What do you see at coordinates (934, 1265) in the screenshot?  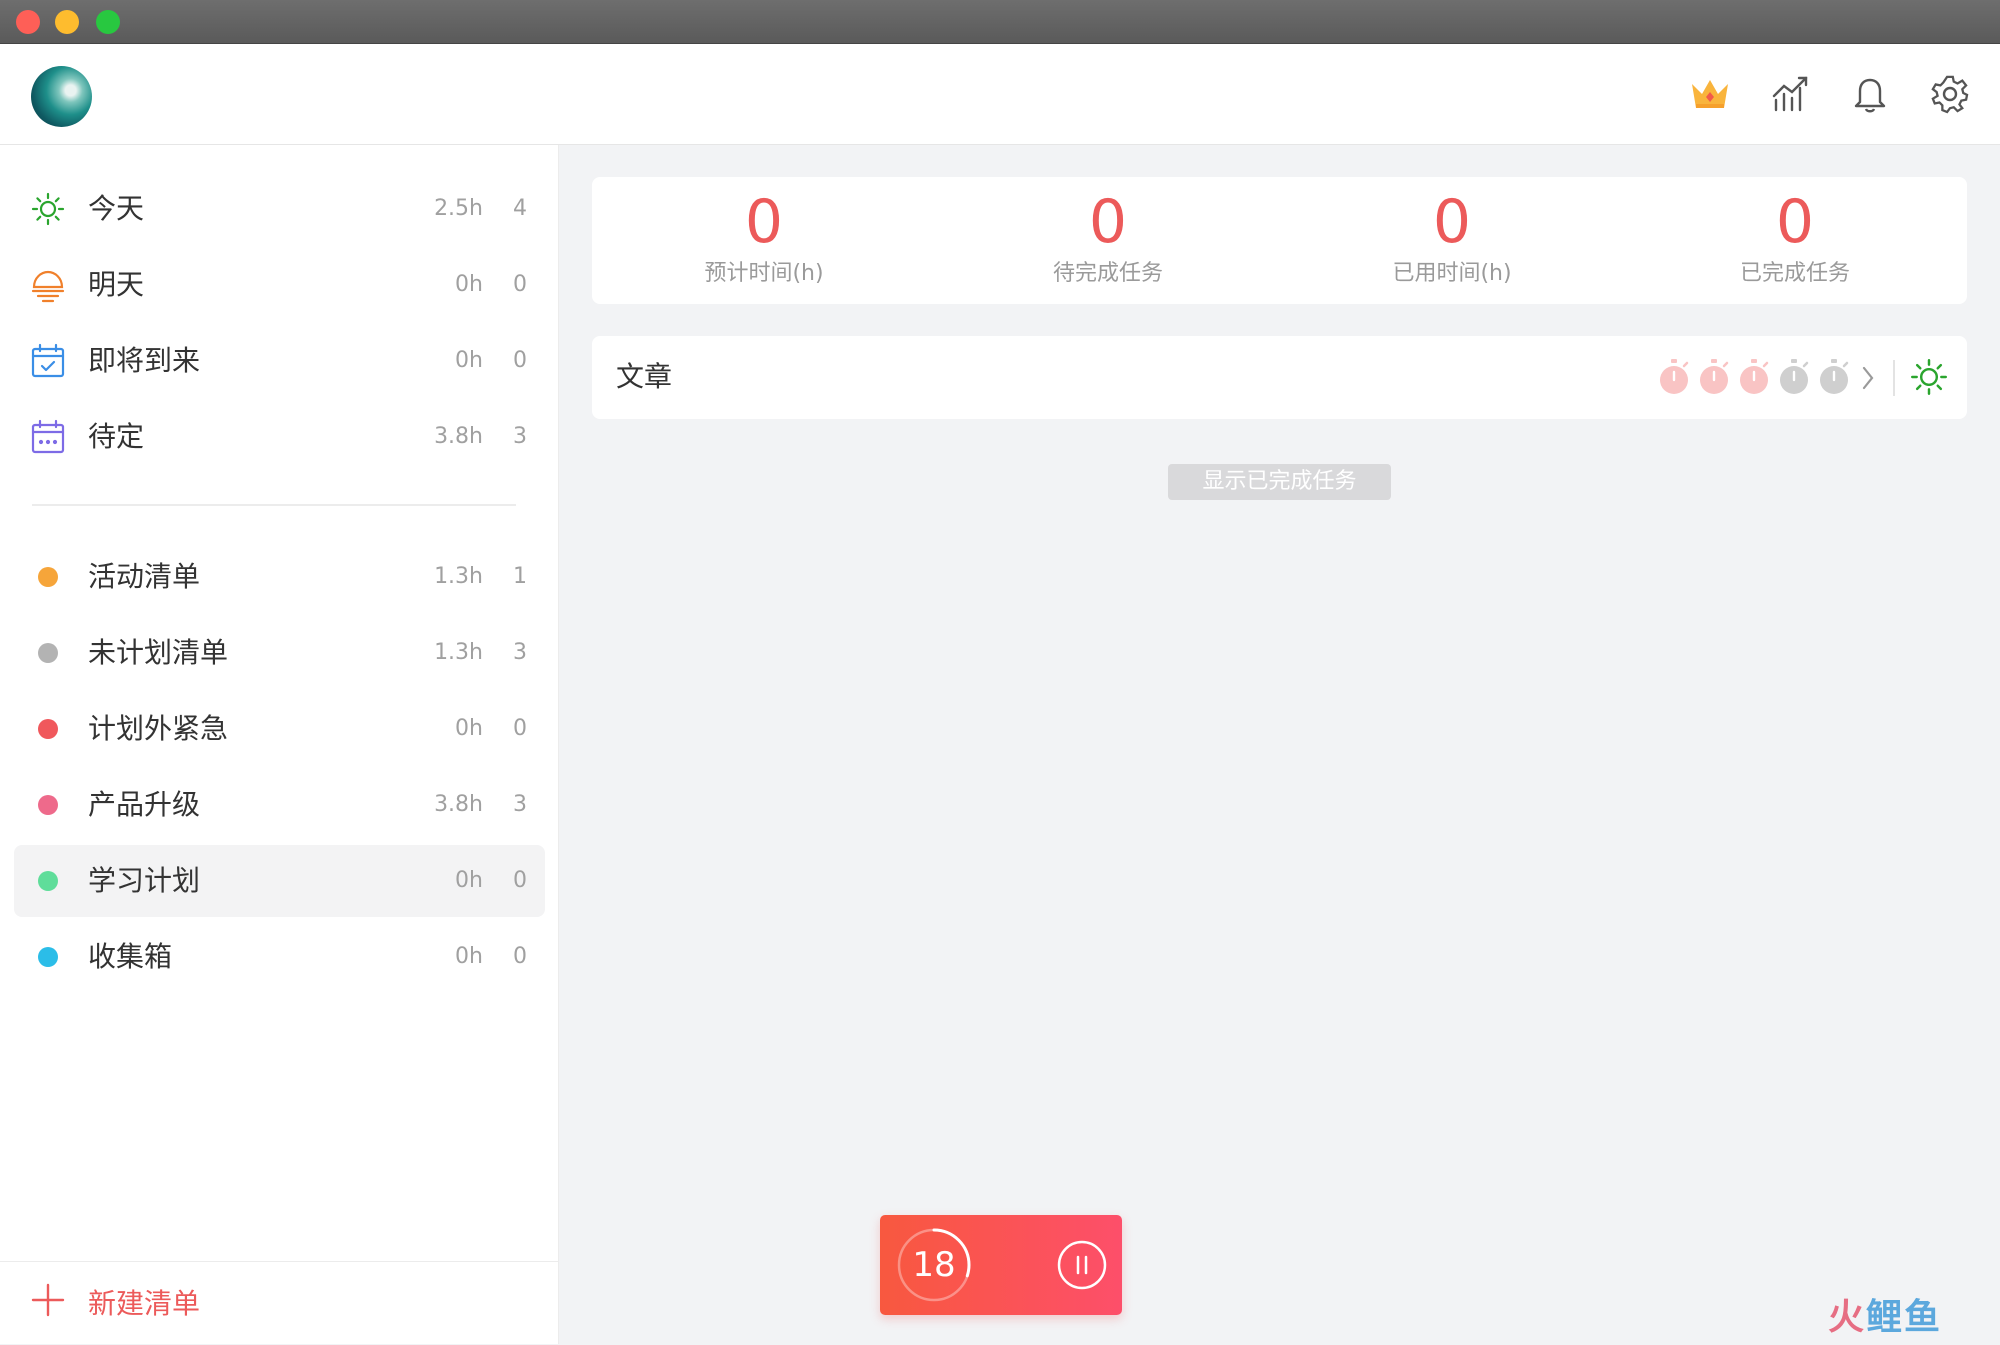 I see `timer-minutes: 18` at bounding box center [934, 1265].